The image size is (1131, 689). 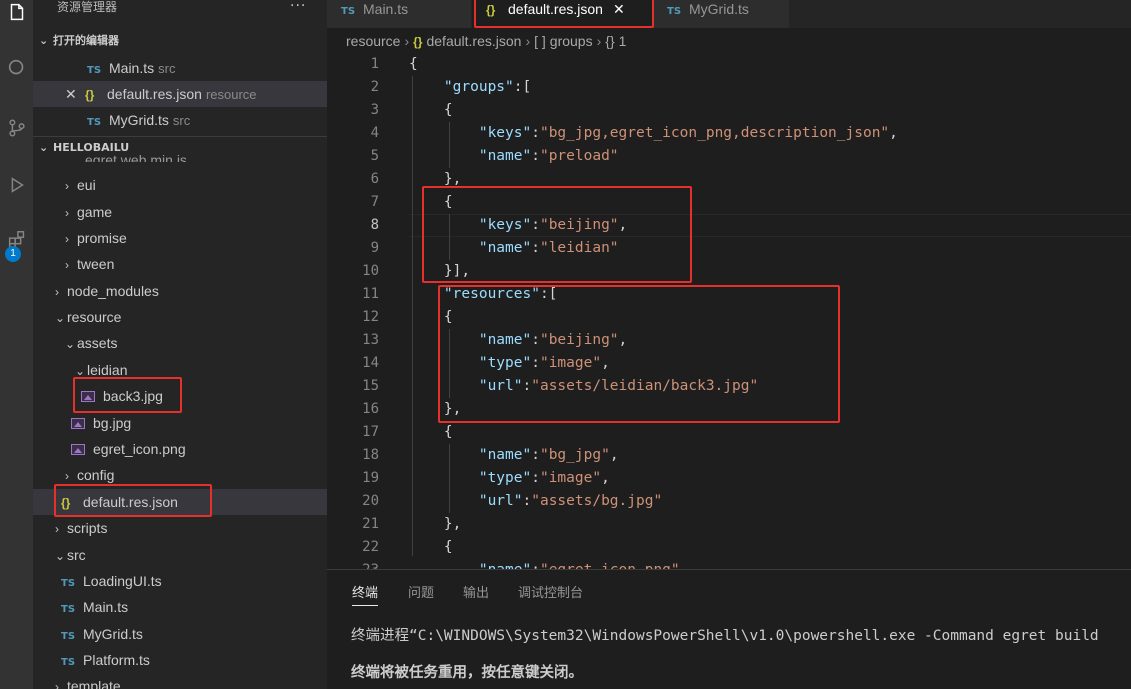 What do you see at coordinates (180, 291) in the screenshot?
I see `tree-folder-node-modules: › node_modules` at bounding box center [180, 291].